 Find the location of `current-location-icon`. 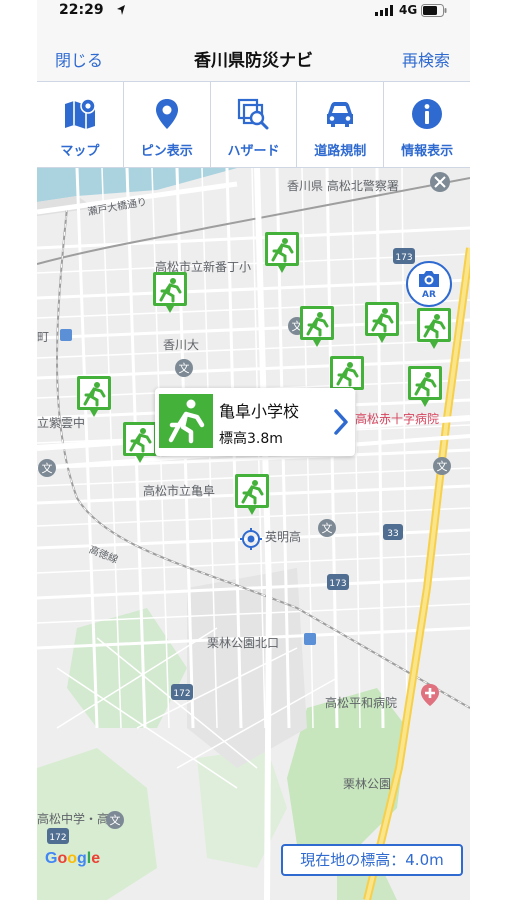

current-location-icon is located at coordinates (251, 539).